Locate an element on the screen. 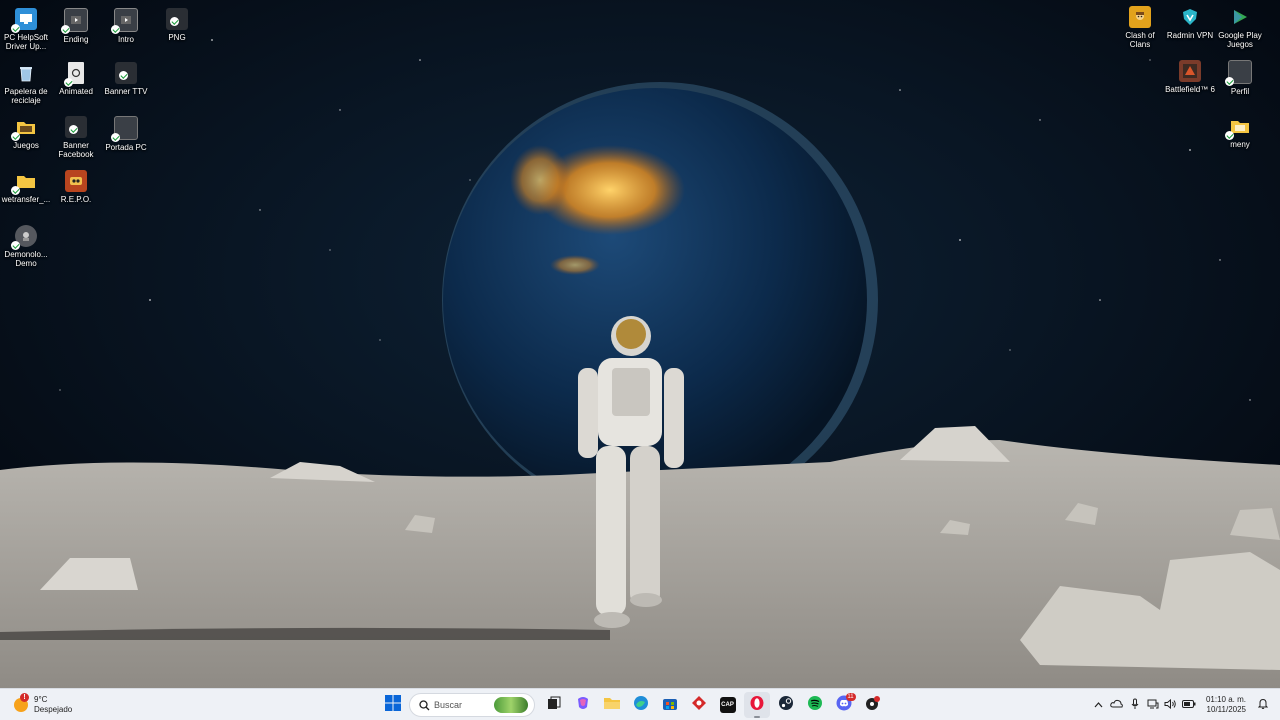 The image size is (1280, 720). battery-tray-button is located at coordinates (1189, 705).